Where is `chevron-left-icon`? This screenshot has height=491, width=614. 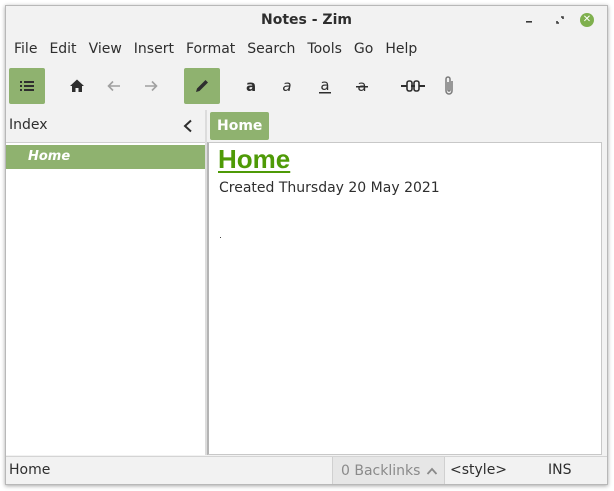 chevron-left-icon is located at coordinates (187, 126).